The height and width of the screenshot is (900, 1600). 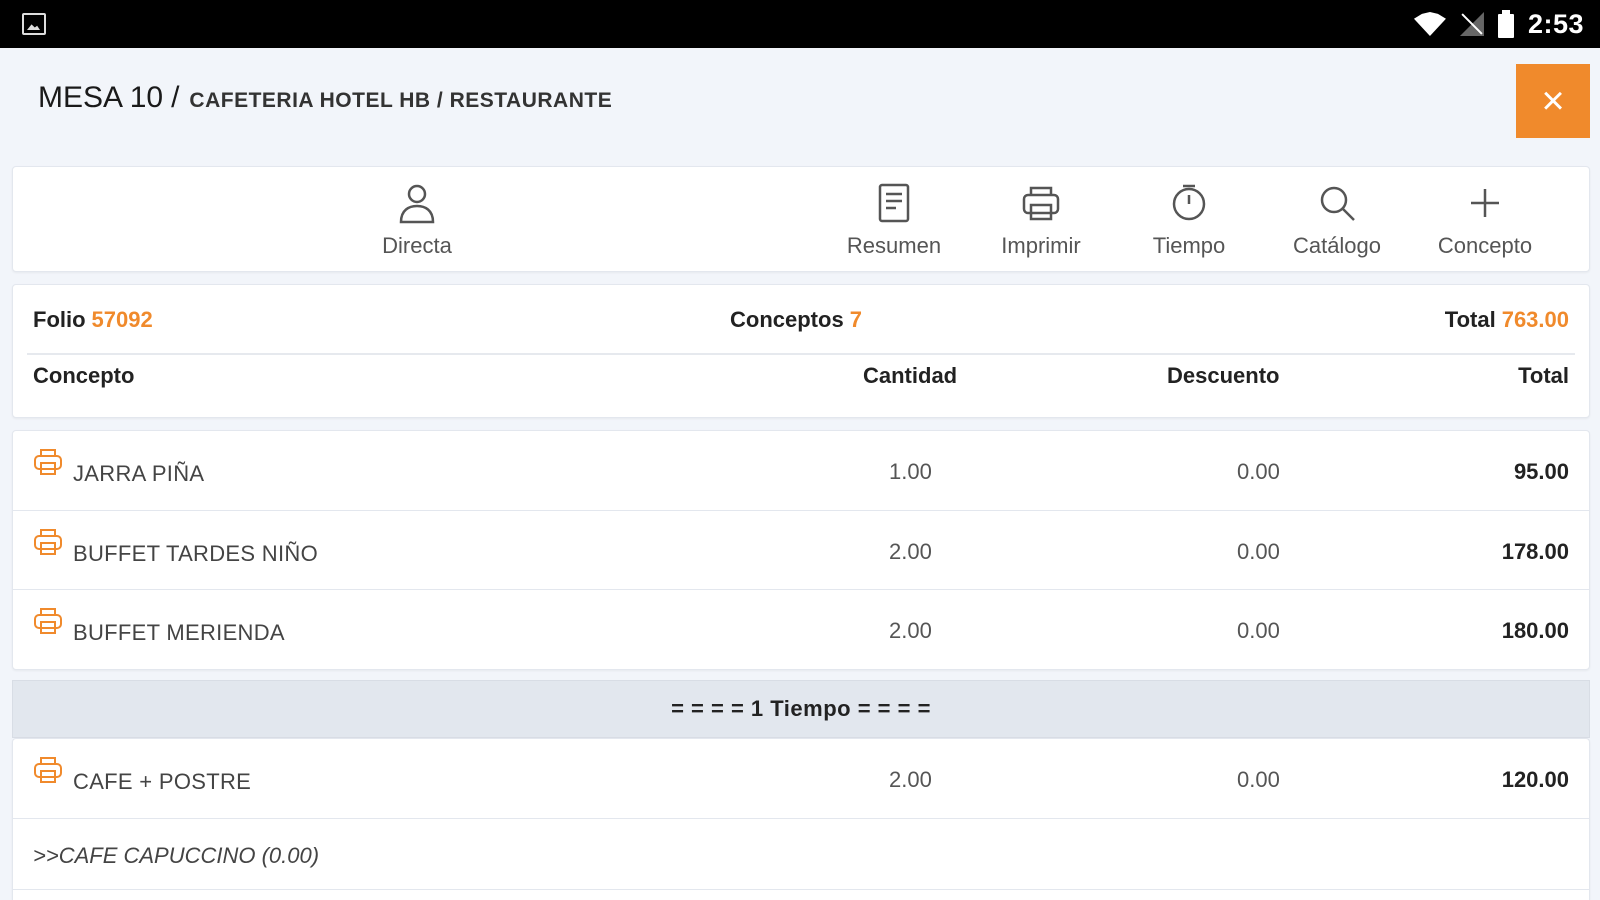 I want to click on conceptos-label: Conceptos, so click(x=787, y=319).